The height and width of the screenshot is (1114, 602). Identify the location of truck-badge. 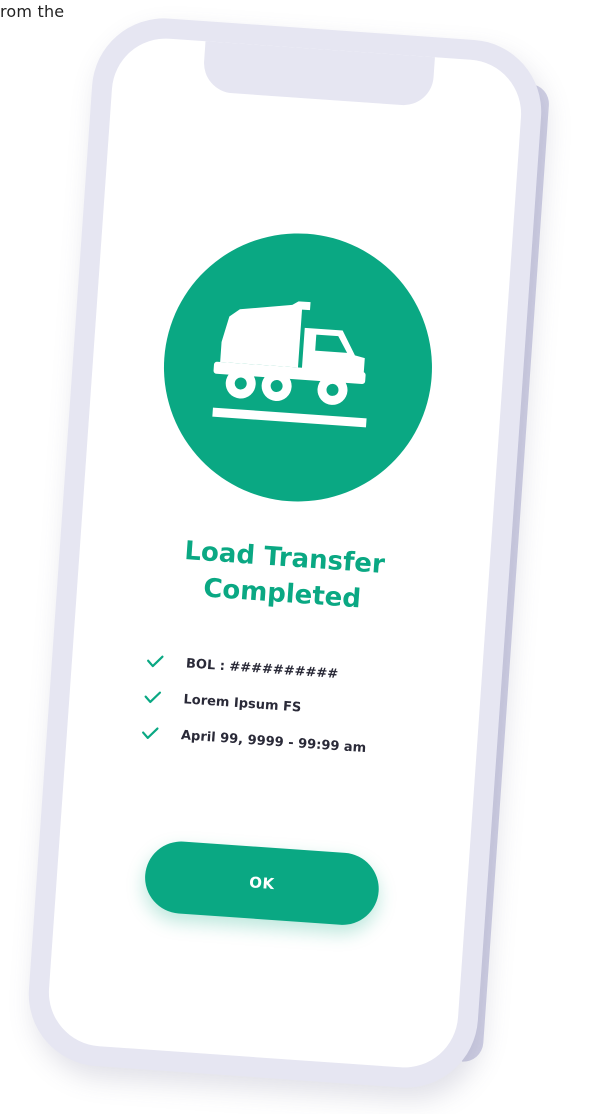
(297, 367).